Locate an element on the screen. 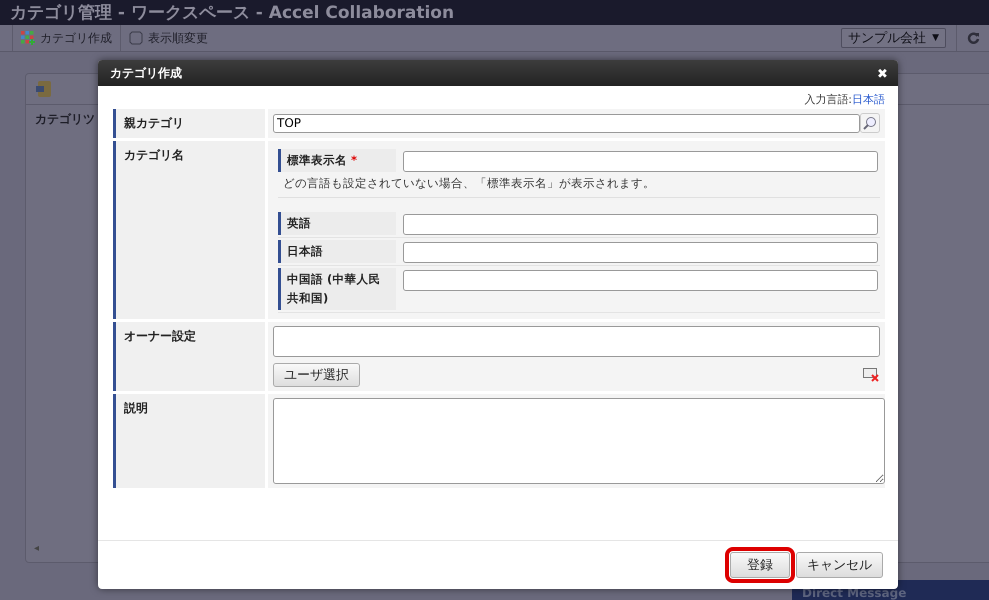 The image size is (989, 600). field-label: 日本語 is located at coordinates (337, 251).